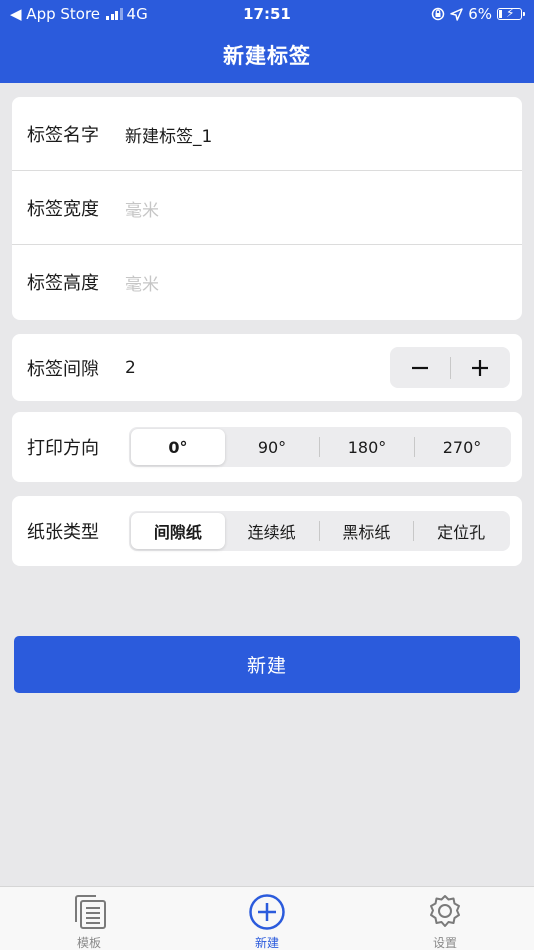 The width and height of the screenshot is (534, 950). I want to click on label-width-label: 标签宽度, so click(63, 209).